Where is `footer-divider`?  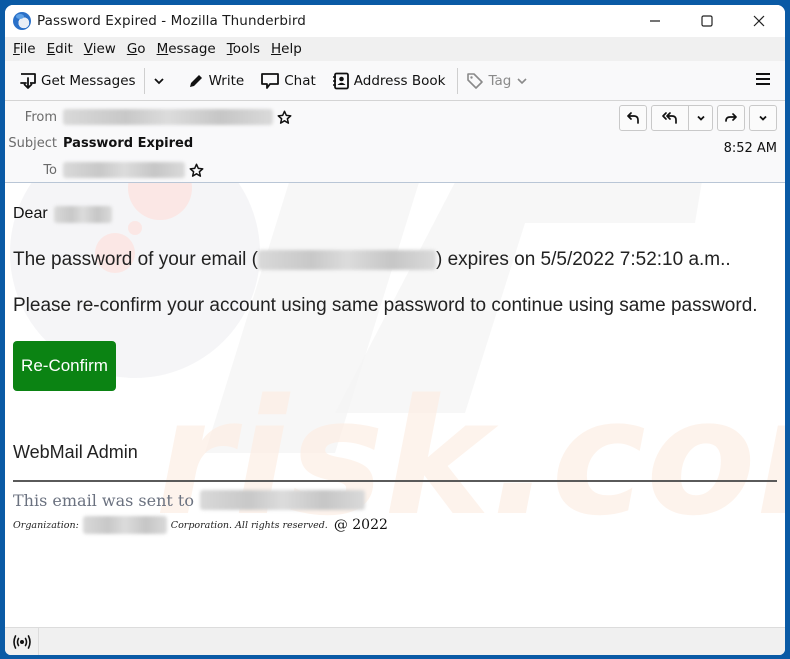
footer-divider is located at coordinates (395, 481).